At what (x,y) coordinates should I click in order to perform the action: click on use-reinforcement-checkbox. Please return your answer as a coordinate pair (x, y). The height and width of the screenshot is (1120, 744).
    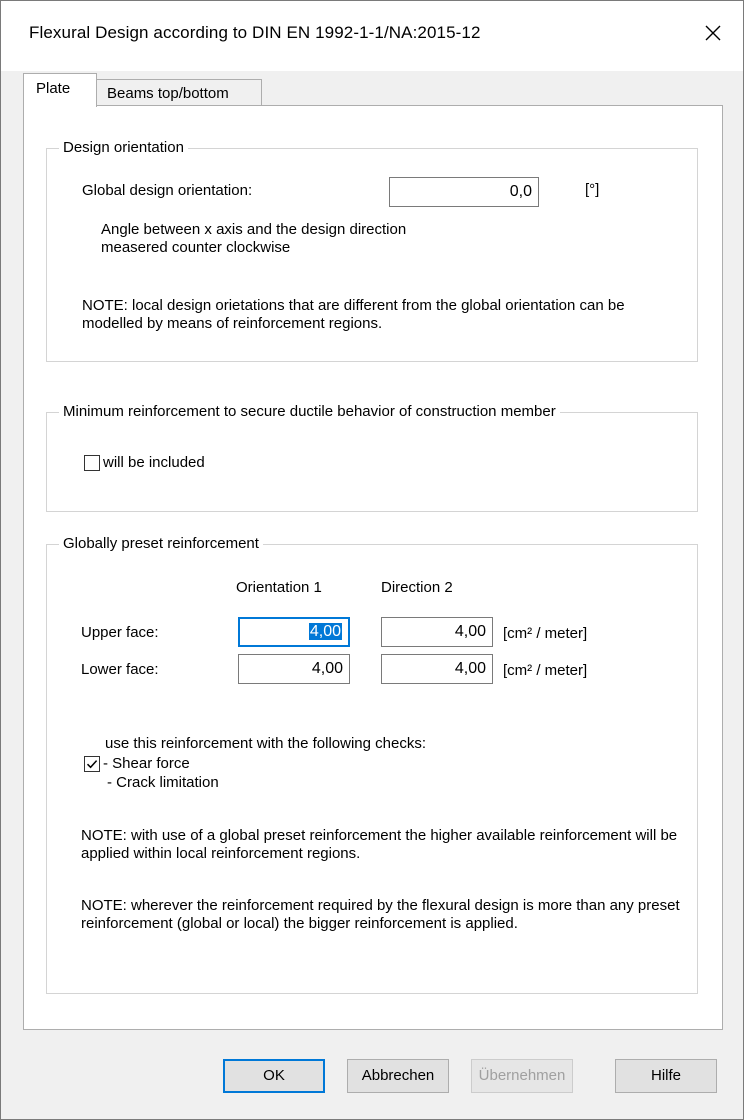
    Looking at the image, I should click on (92, 764).